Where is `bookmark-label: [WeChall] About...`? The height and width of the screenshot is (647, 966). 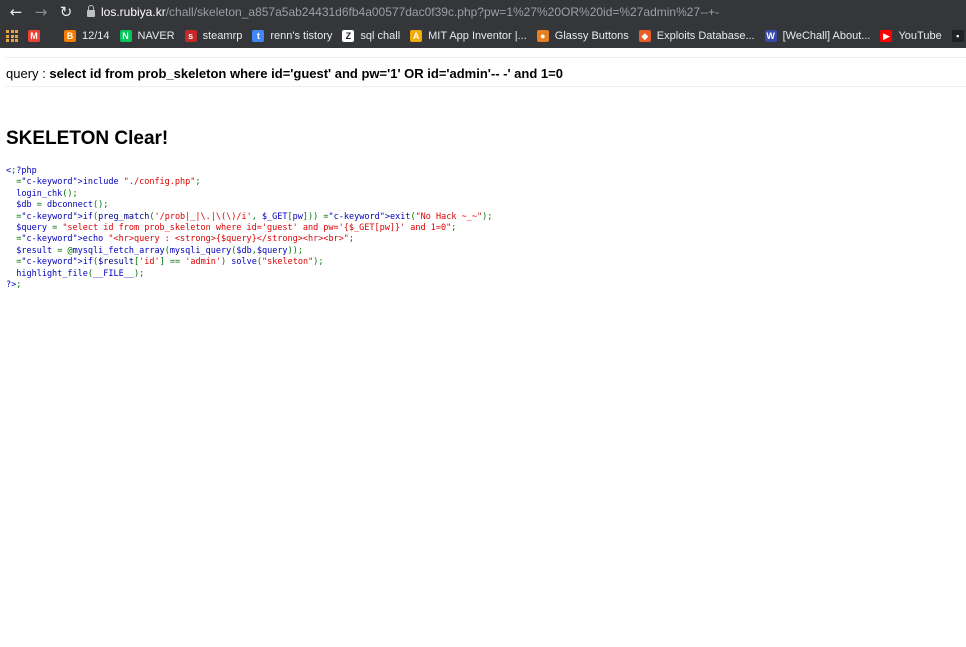
bookmark-label: [WeChall] About... is located at coordinates (826, 36).